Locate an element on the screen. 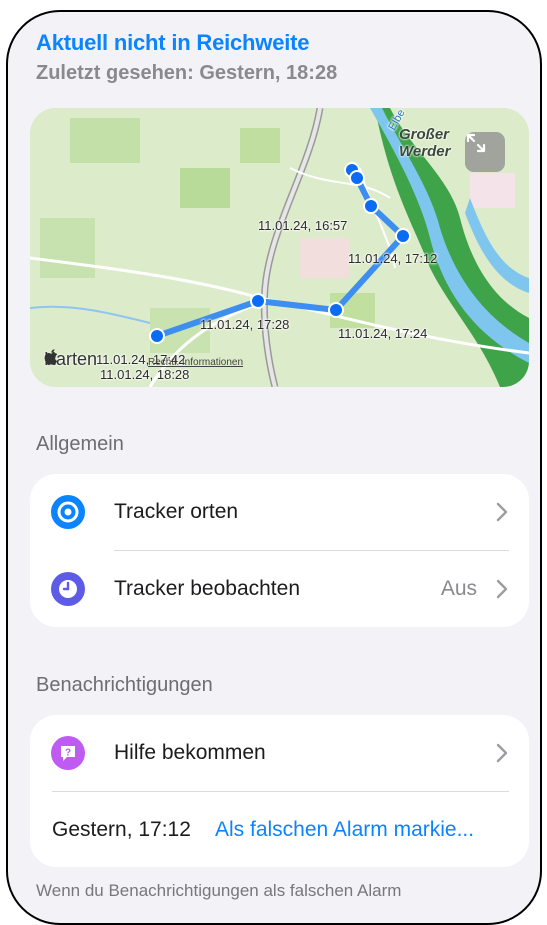  target-icon is located at coordinates (68, 512).